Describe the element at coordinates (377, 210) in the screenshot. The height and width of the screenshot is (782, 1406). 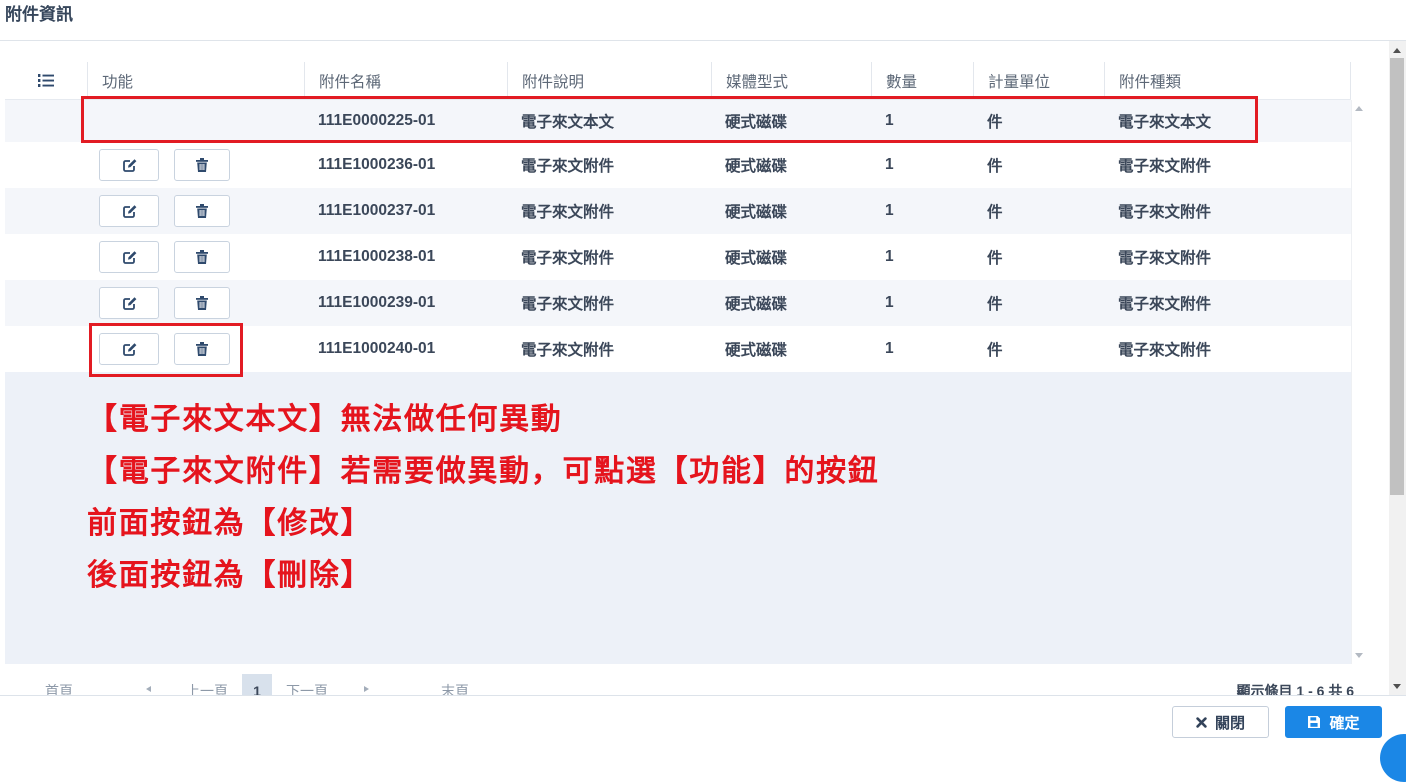
I see `cell-name: 111E1000237-01` at that location.